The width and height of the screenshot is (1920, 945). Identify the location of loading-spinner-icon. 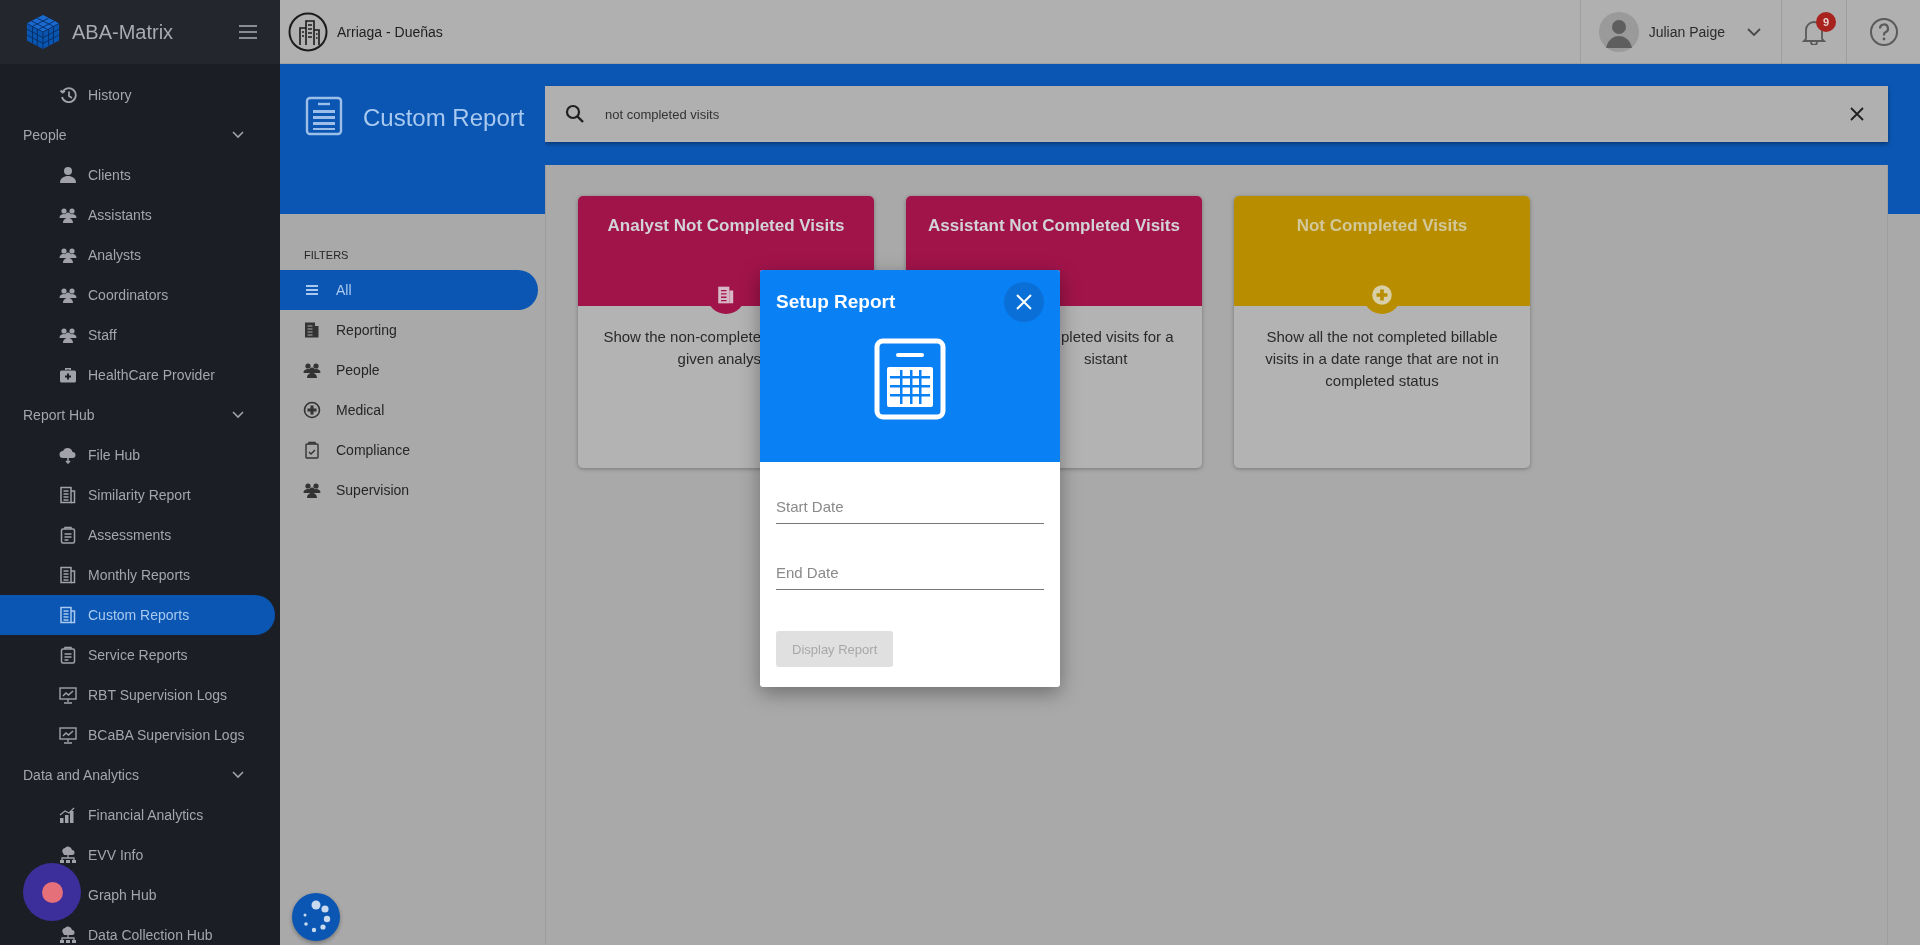
(316, 917).